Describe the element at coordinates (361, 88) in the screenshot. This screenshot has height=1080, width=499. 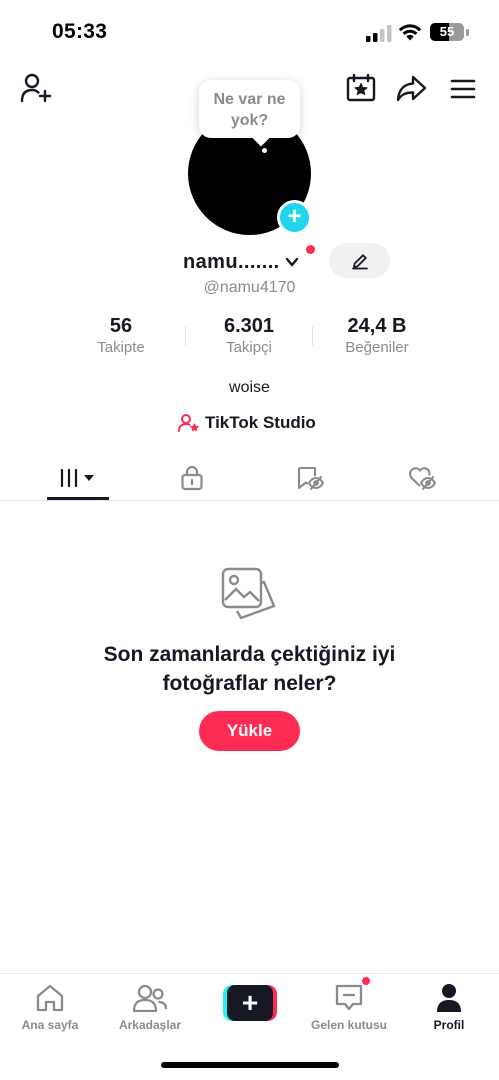
I see `calendar-star-icon` at that location.